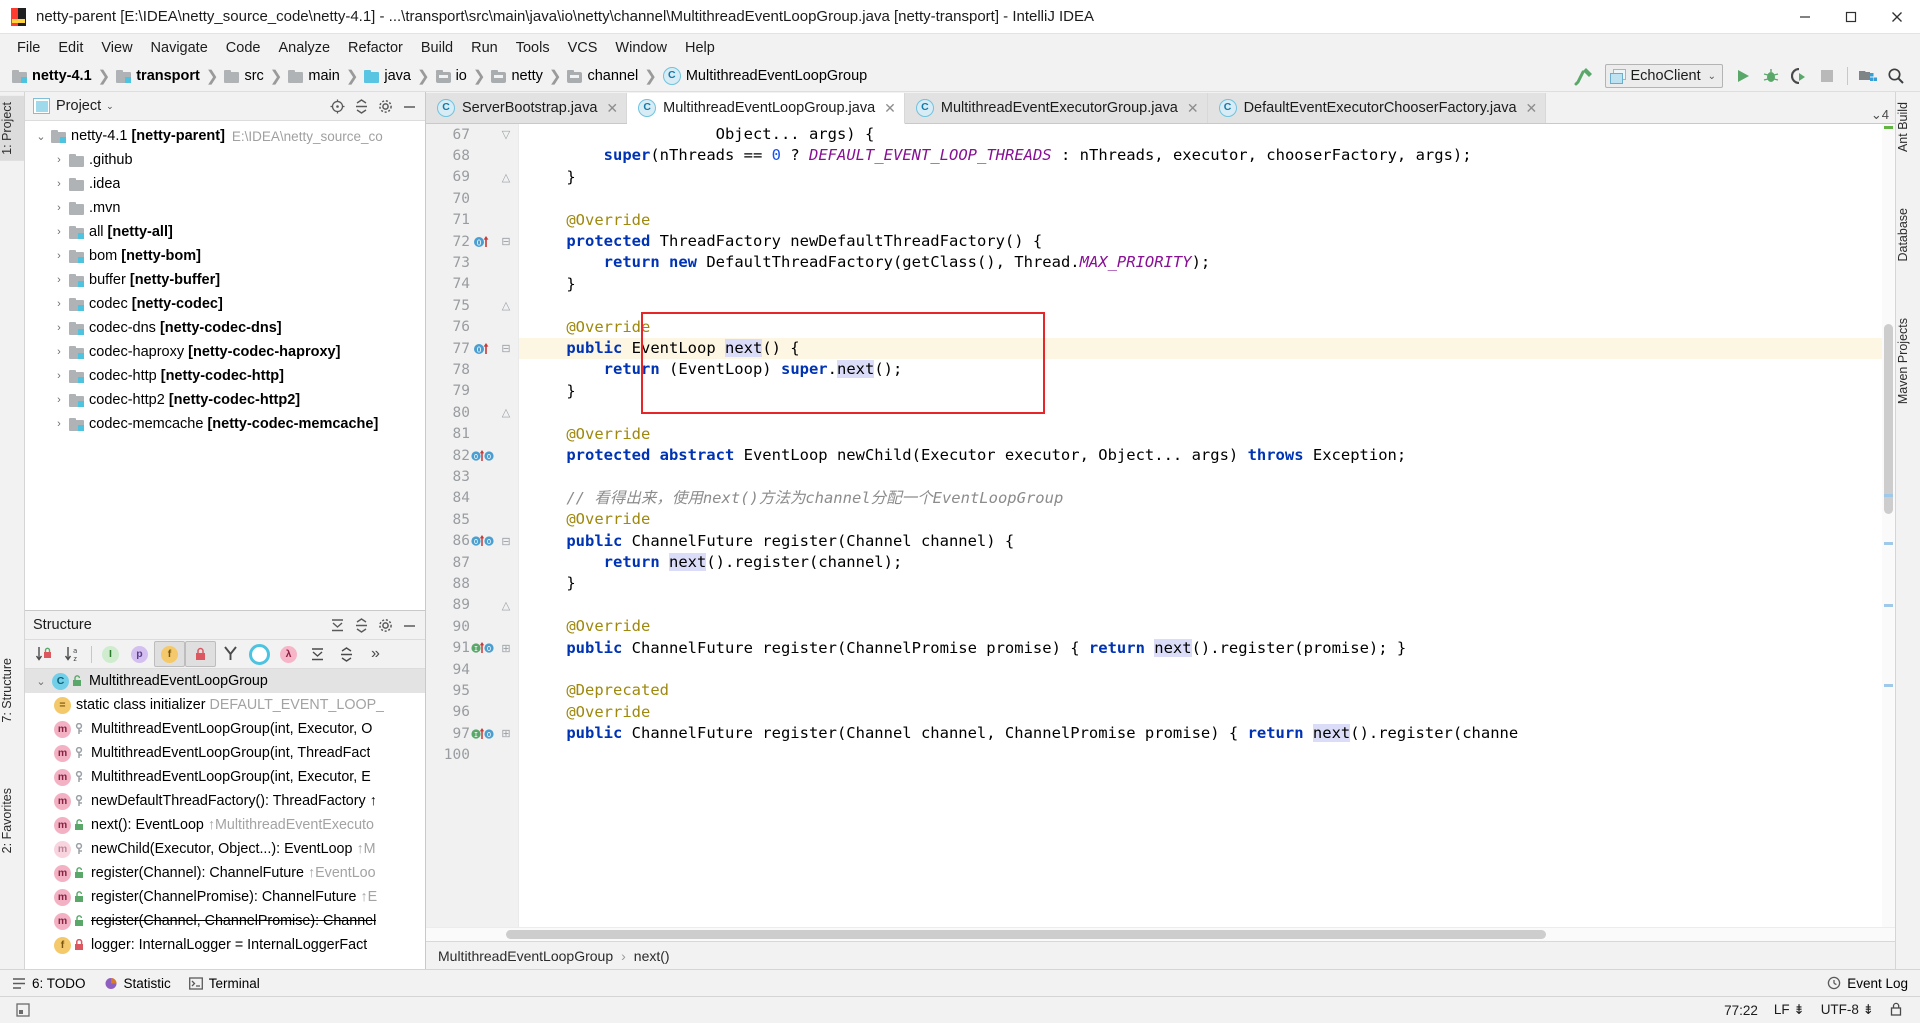 Image resolution: width=1920 pixels, height=1023 pixels. I want to click on sort-by-visibility-icon, so click(43, 654).